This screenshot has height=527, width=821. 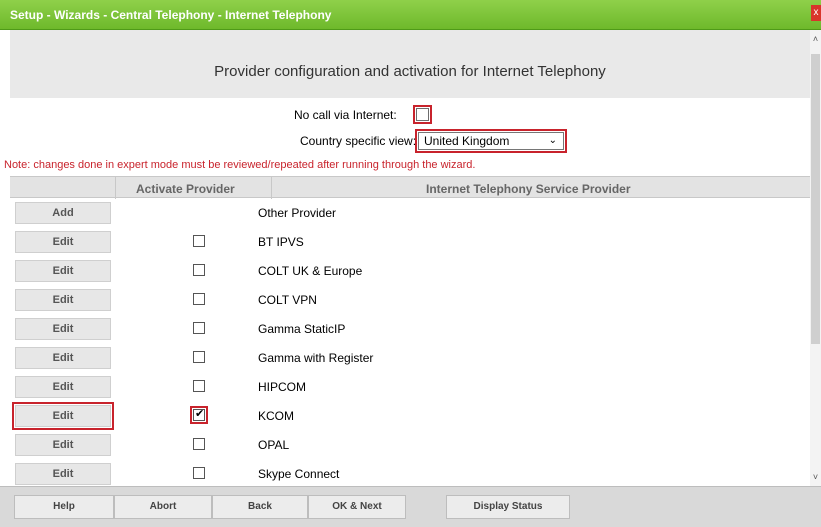 I want to click on table-row: Add Other Provider, so click(x=410, y=213).